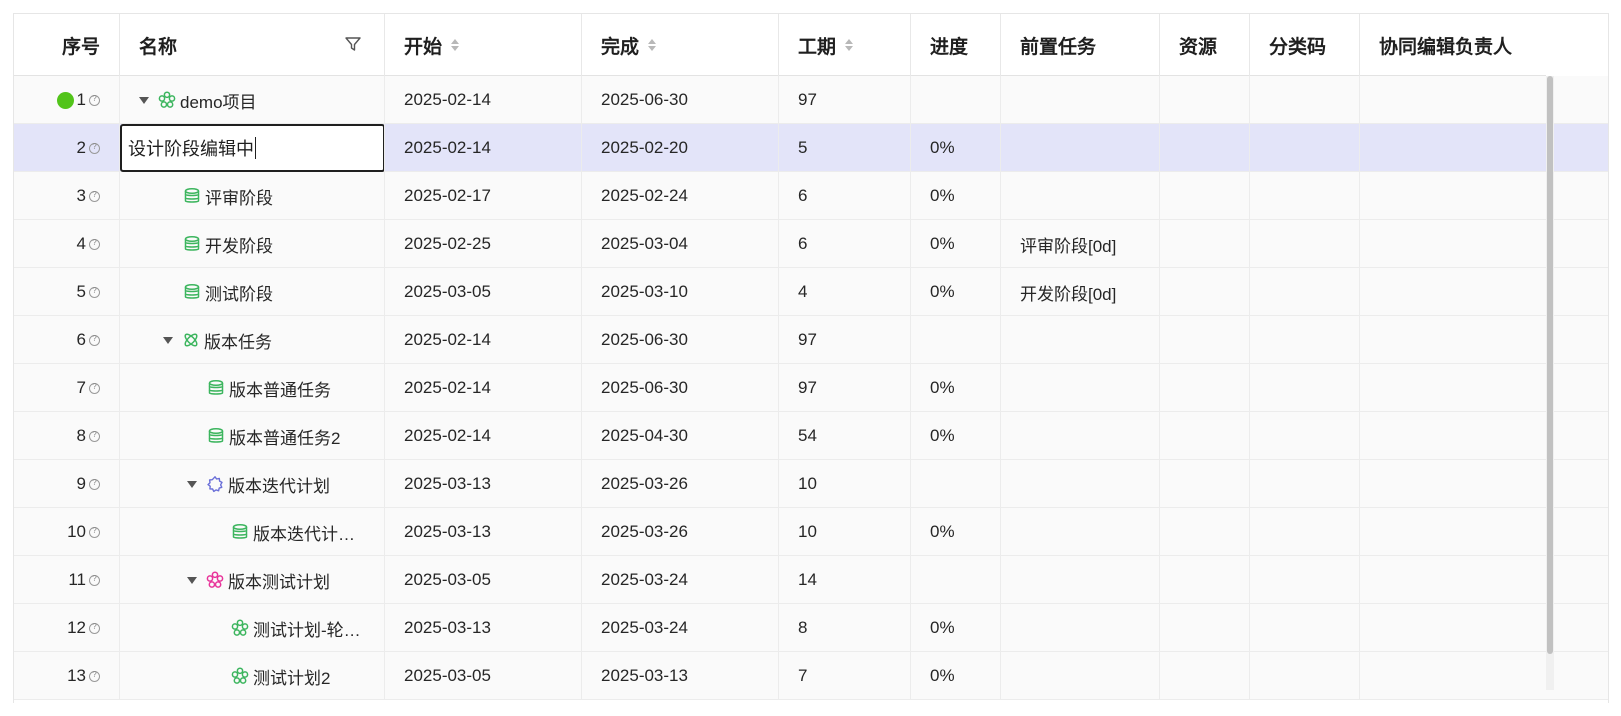 This screenshot has width=1621, height=716. Describe the element at coordinates (845, 196) in the screenshot. I see `duration-cell: 6` at that location.